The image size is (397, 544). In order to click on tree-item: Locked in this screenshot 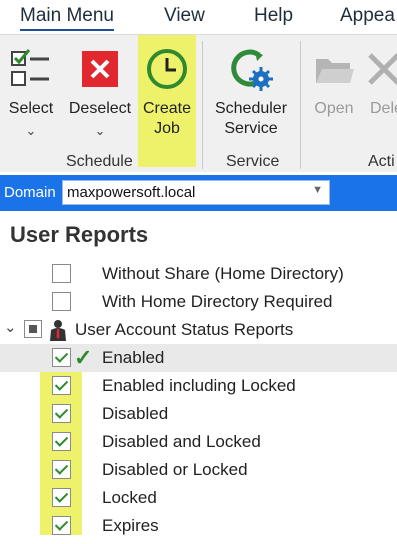, I will do `click(198, 498)`.